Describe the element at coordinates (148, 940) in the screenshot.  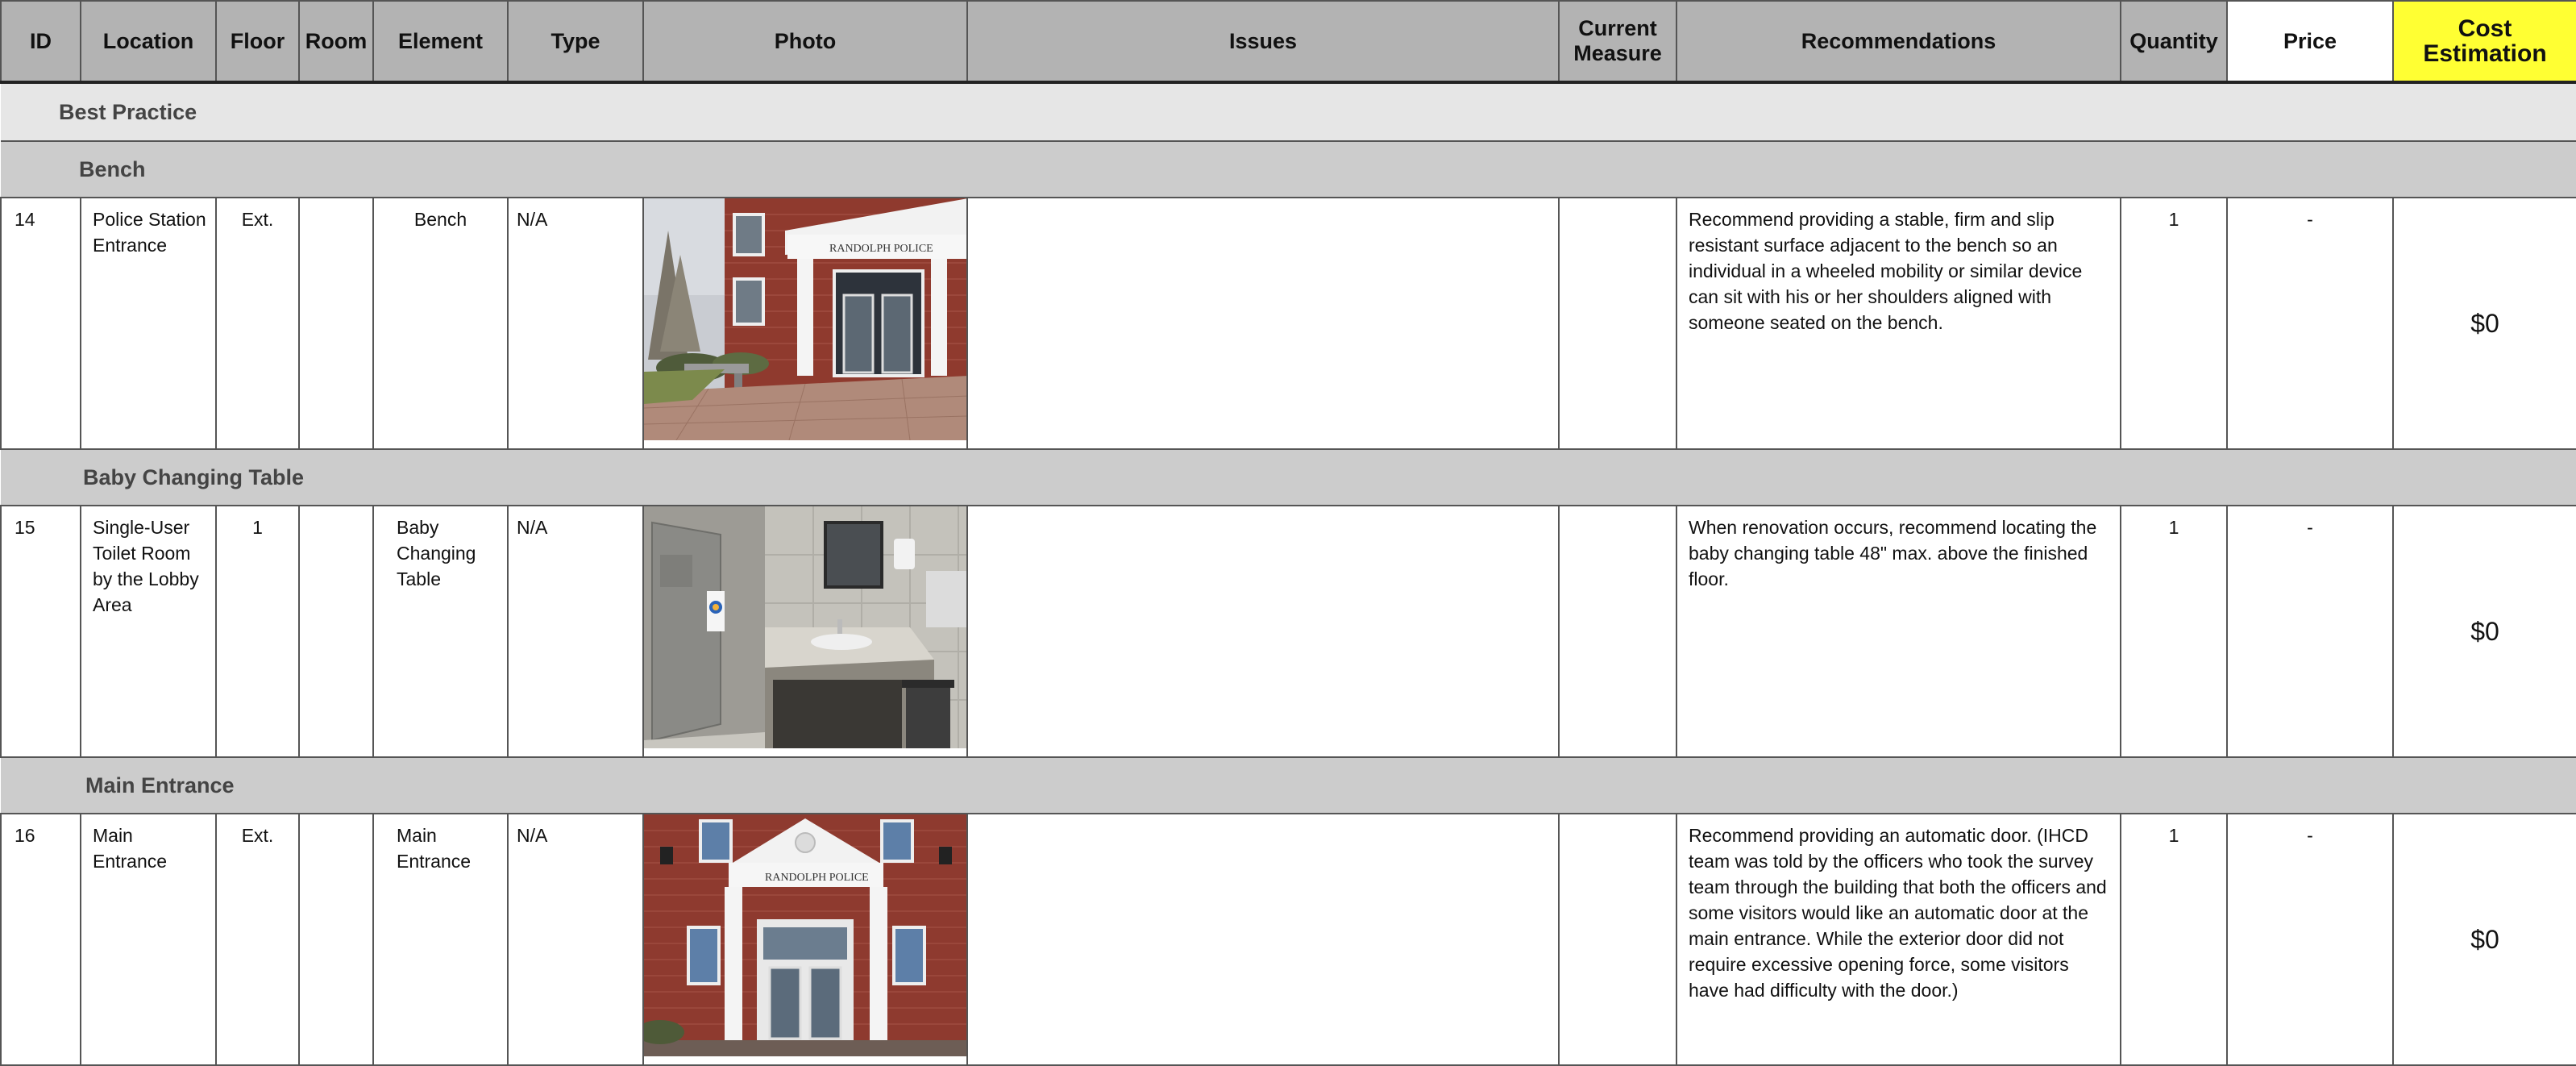
I see `cell-location: Main Entrance` at that location.